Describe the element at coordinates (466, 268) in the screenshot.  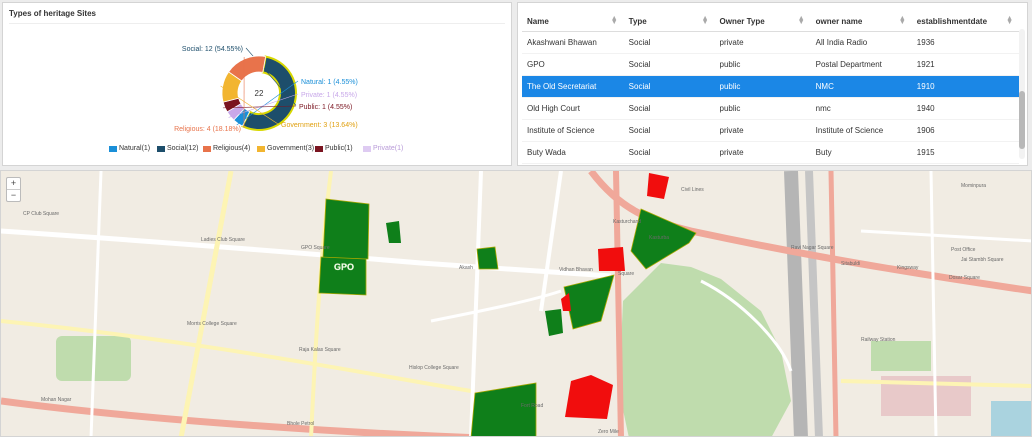
I see `map-place-label: Akash` at that location.